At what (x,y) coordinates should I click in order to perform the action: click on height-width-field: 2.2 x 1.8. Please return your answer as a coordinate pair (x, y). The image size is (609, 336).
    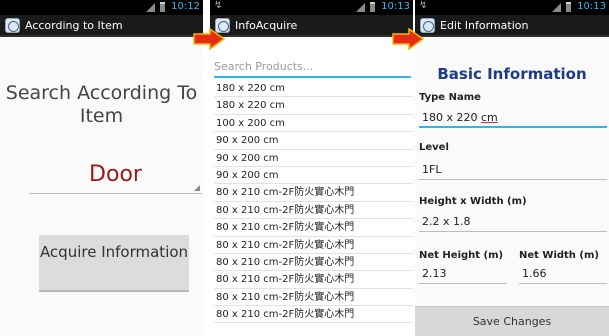
    Looking at the image, I should click on (513, 222).